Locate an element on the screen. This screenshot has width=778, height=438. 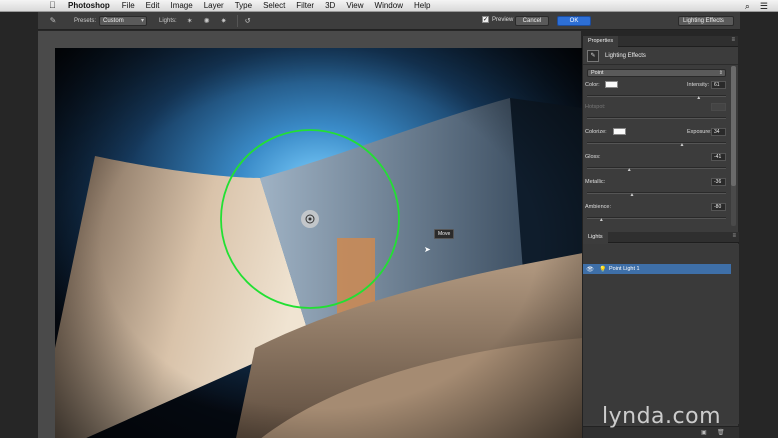
color-intensity-row: Color: Intensity: 61 is located at coordinates (660, 86).